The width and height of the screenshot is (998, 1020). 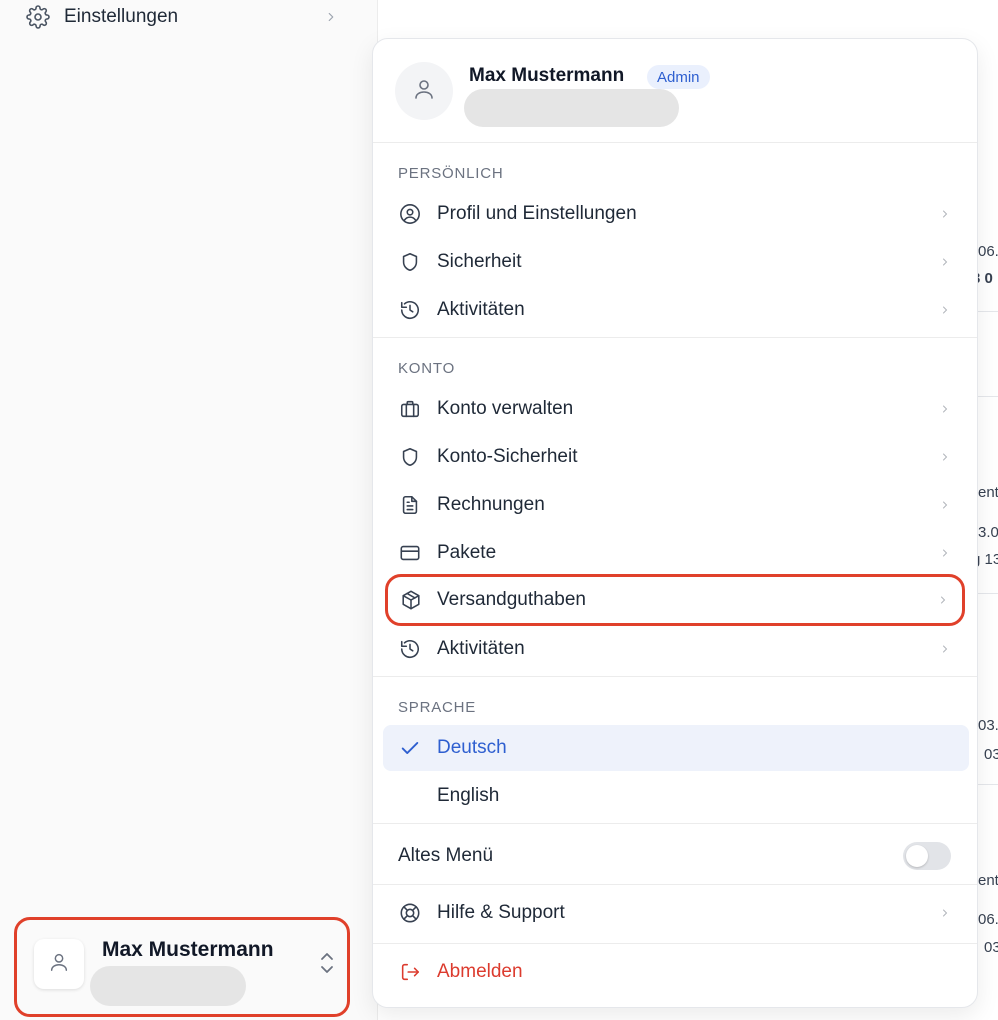 I want to click on role-badge: Admin, so click(x=678, y=77).